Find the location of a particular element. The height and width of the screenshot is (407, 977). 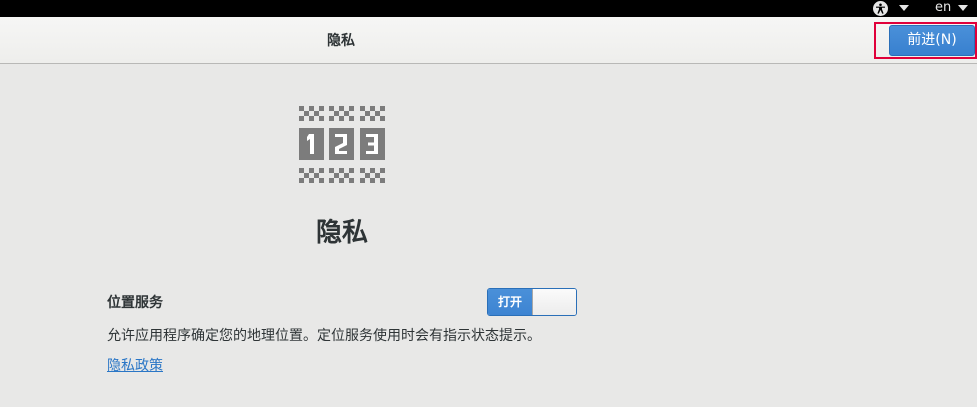

language-selector: en is located at coordinates (943, 8).